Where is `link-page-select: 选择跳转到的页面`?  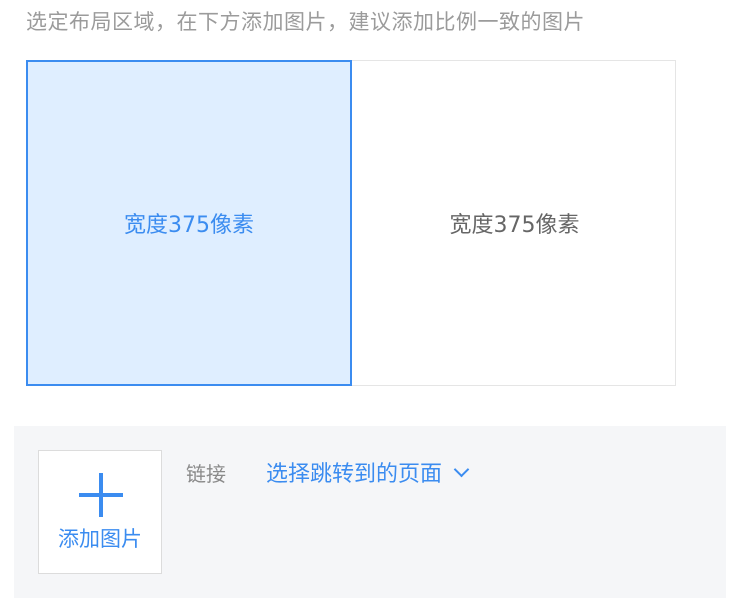
link-page-select: 选择跳转到的页面 is located at coordinates (368, 472).